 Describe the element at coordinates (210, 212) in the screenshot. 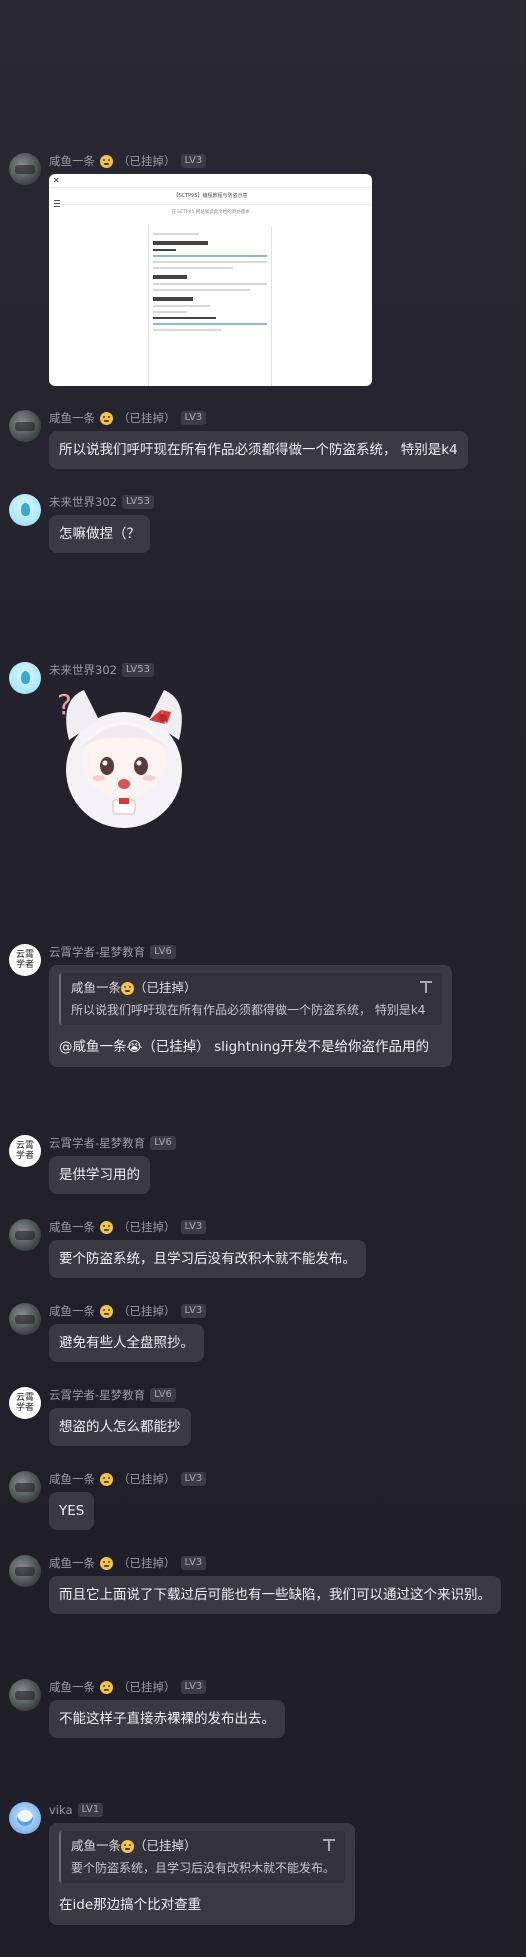

I see `screenshot-subtitle: 在 SCTP95 网站阅读此文档的原始版本` at that location.